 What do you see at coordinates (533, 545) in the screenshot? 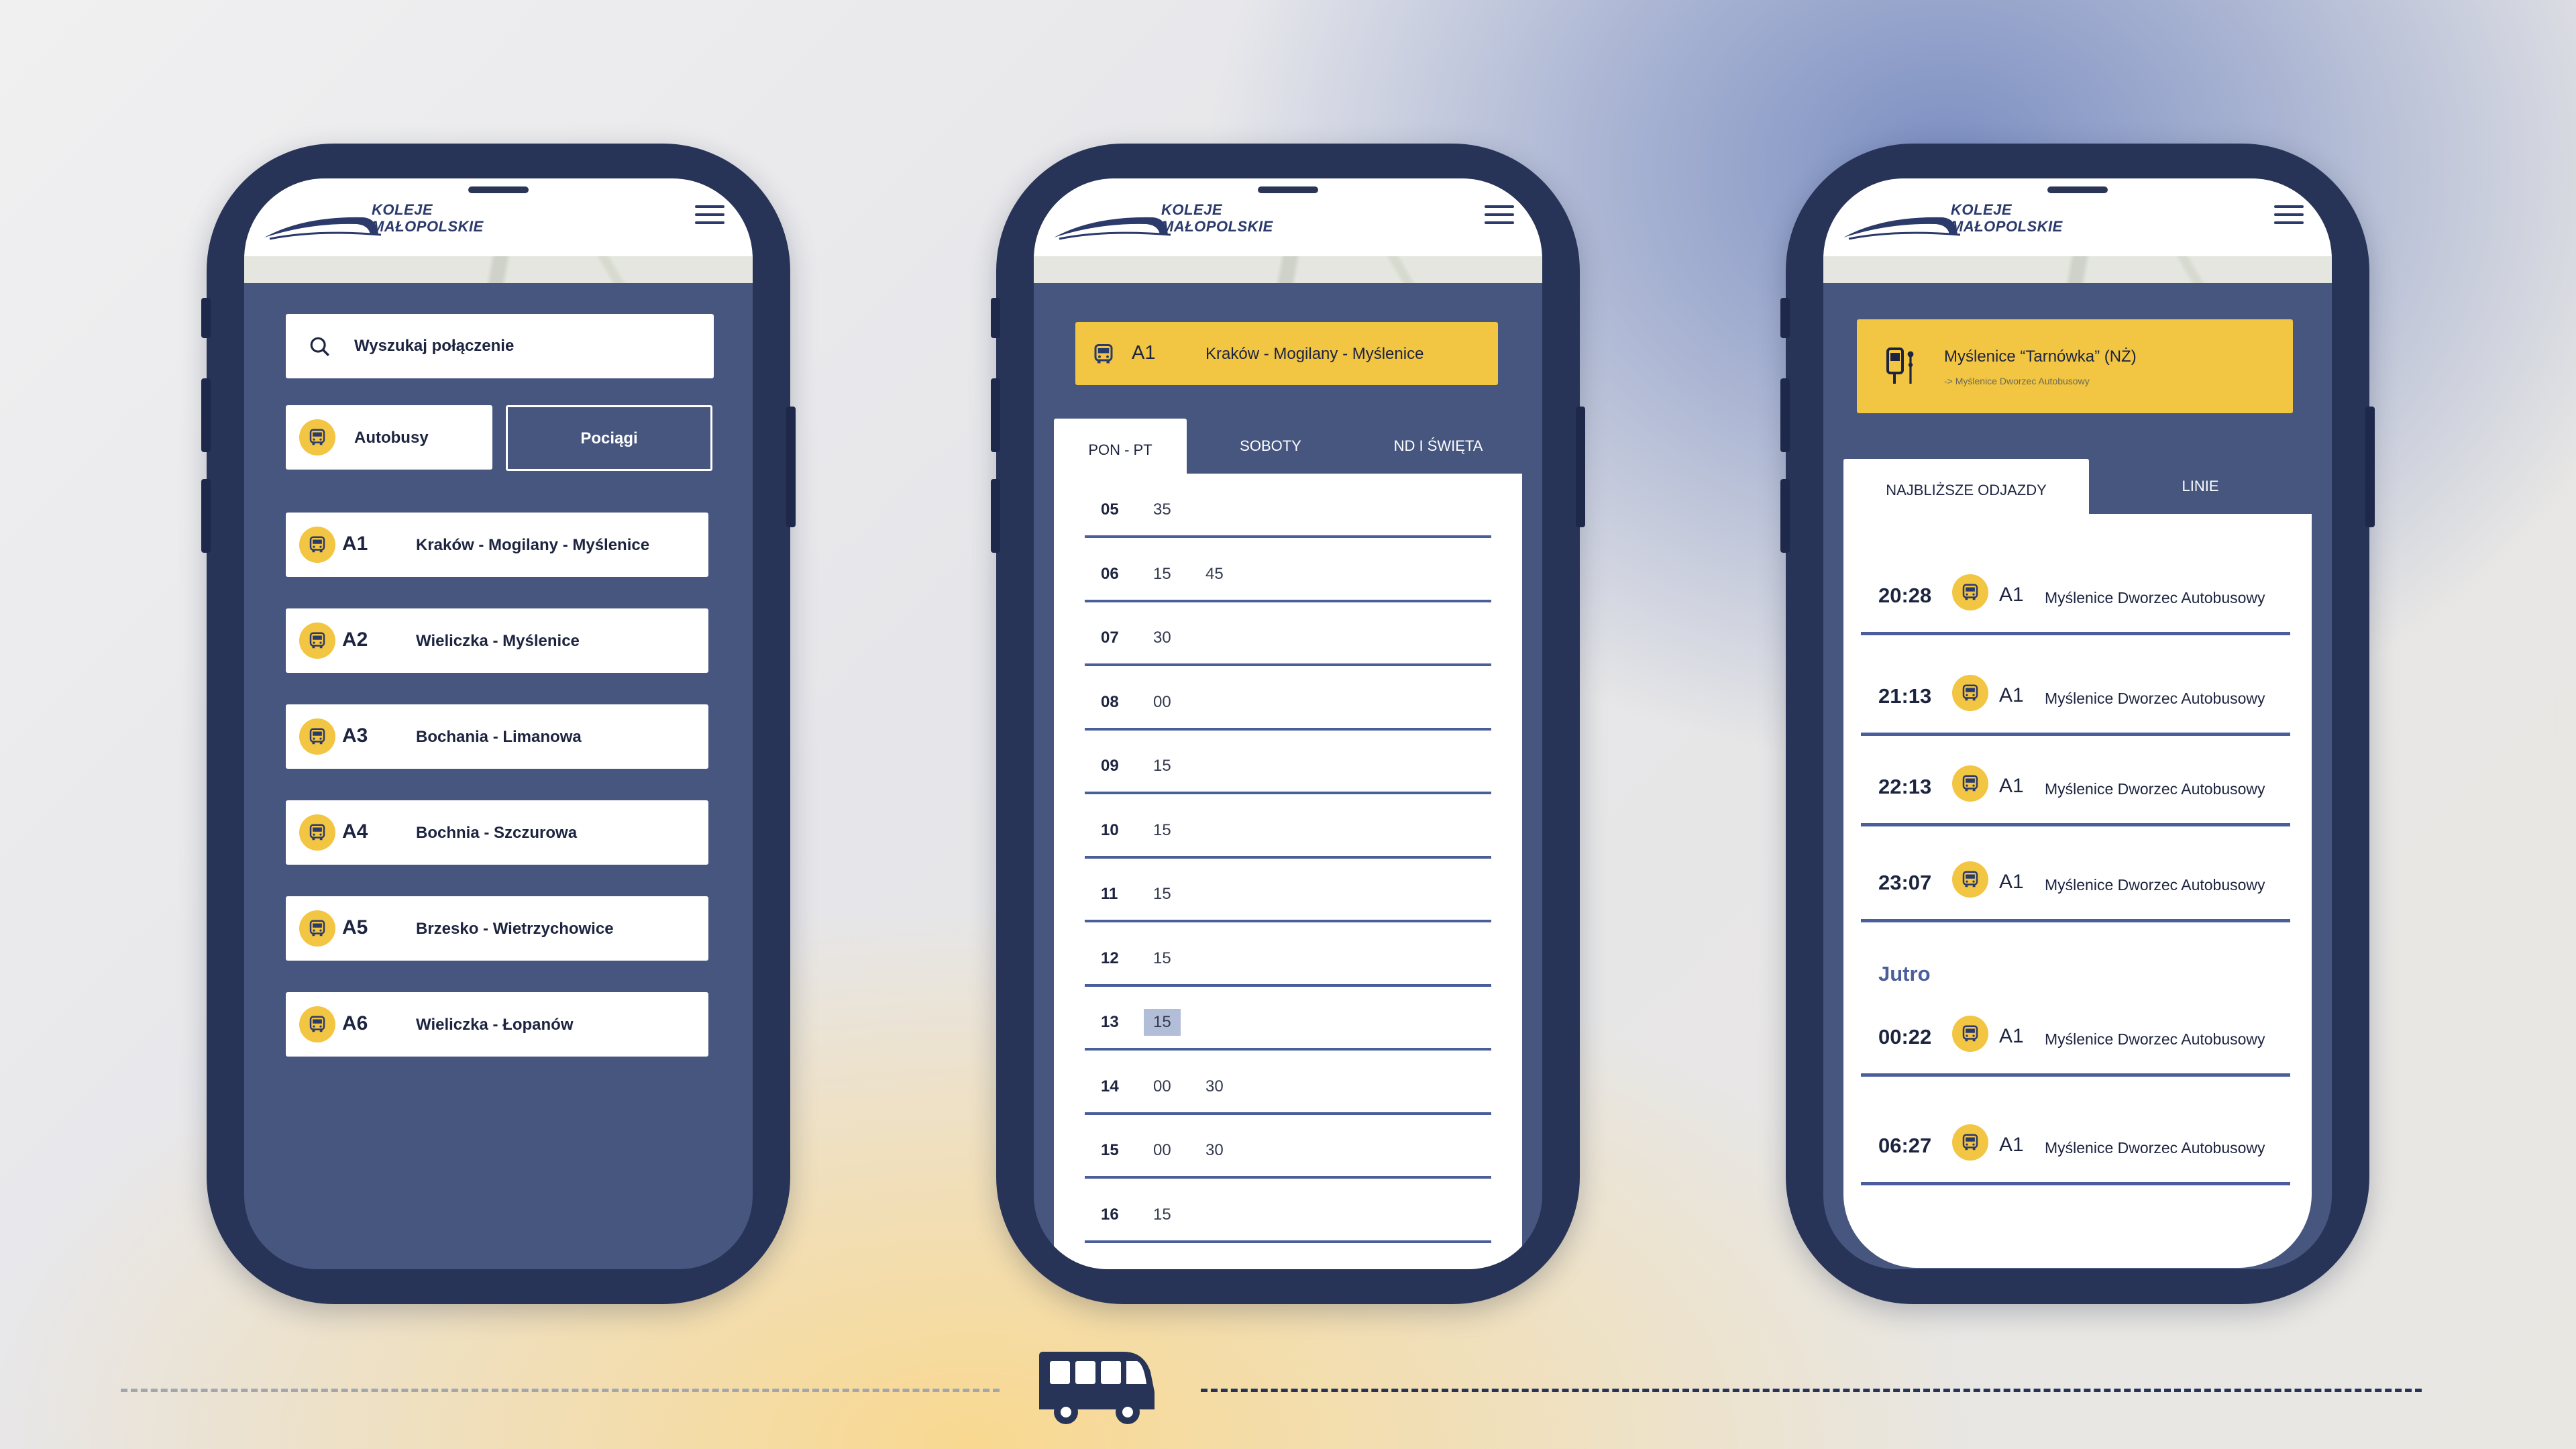
I see `route-name: Kraków - Mogilany - Myślenice` at bounding box center [533, 545].